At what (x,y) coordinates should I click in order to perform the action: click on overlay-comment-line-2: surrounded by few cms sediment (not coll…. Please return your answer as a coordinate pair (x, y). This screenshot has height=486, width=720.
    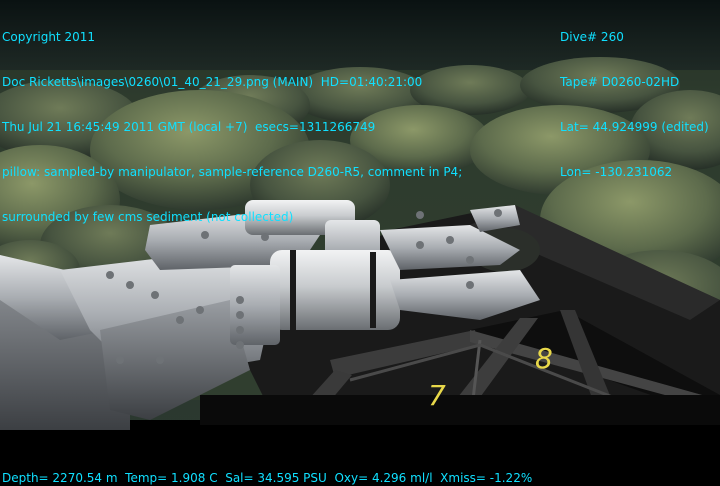
    Looking at the image, I should click on (148, 217).